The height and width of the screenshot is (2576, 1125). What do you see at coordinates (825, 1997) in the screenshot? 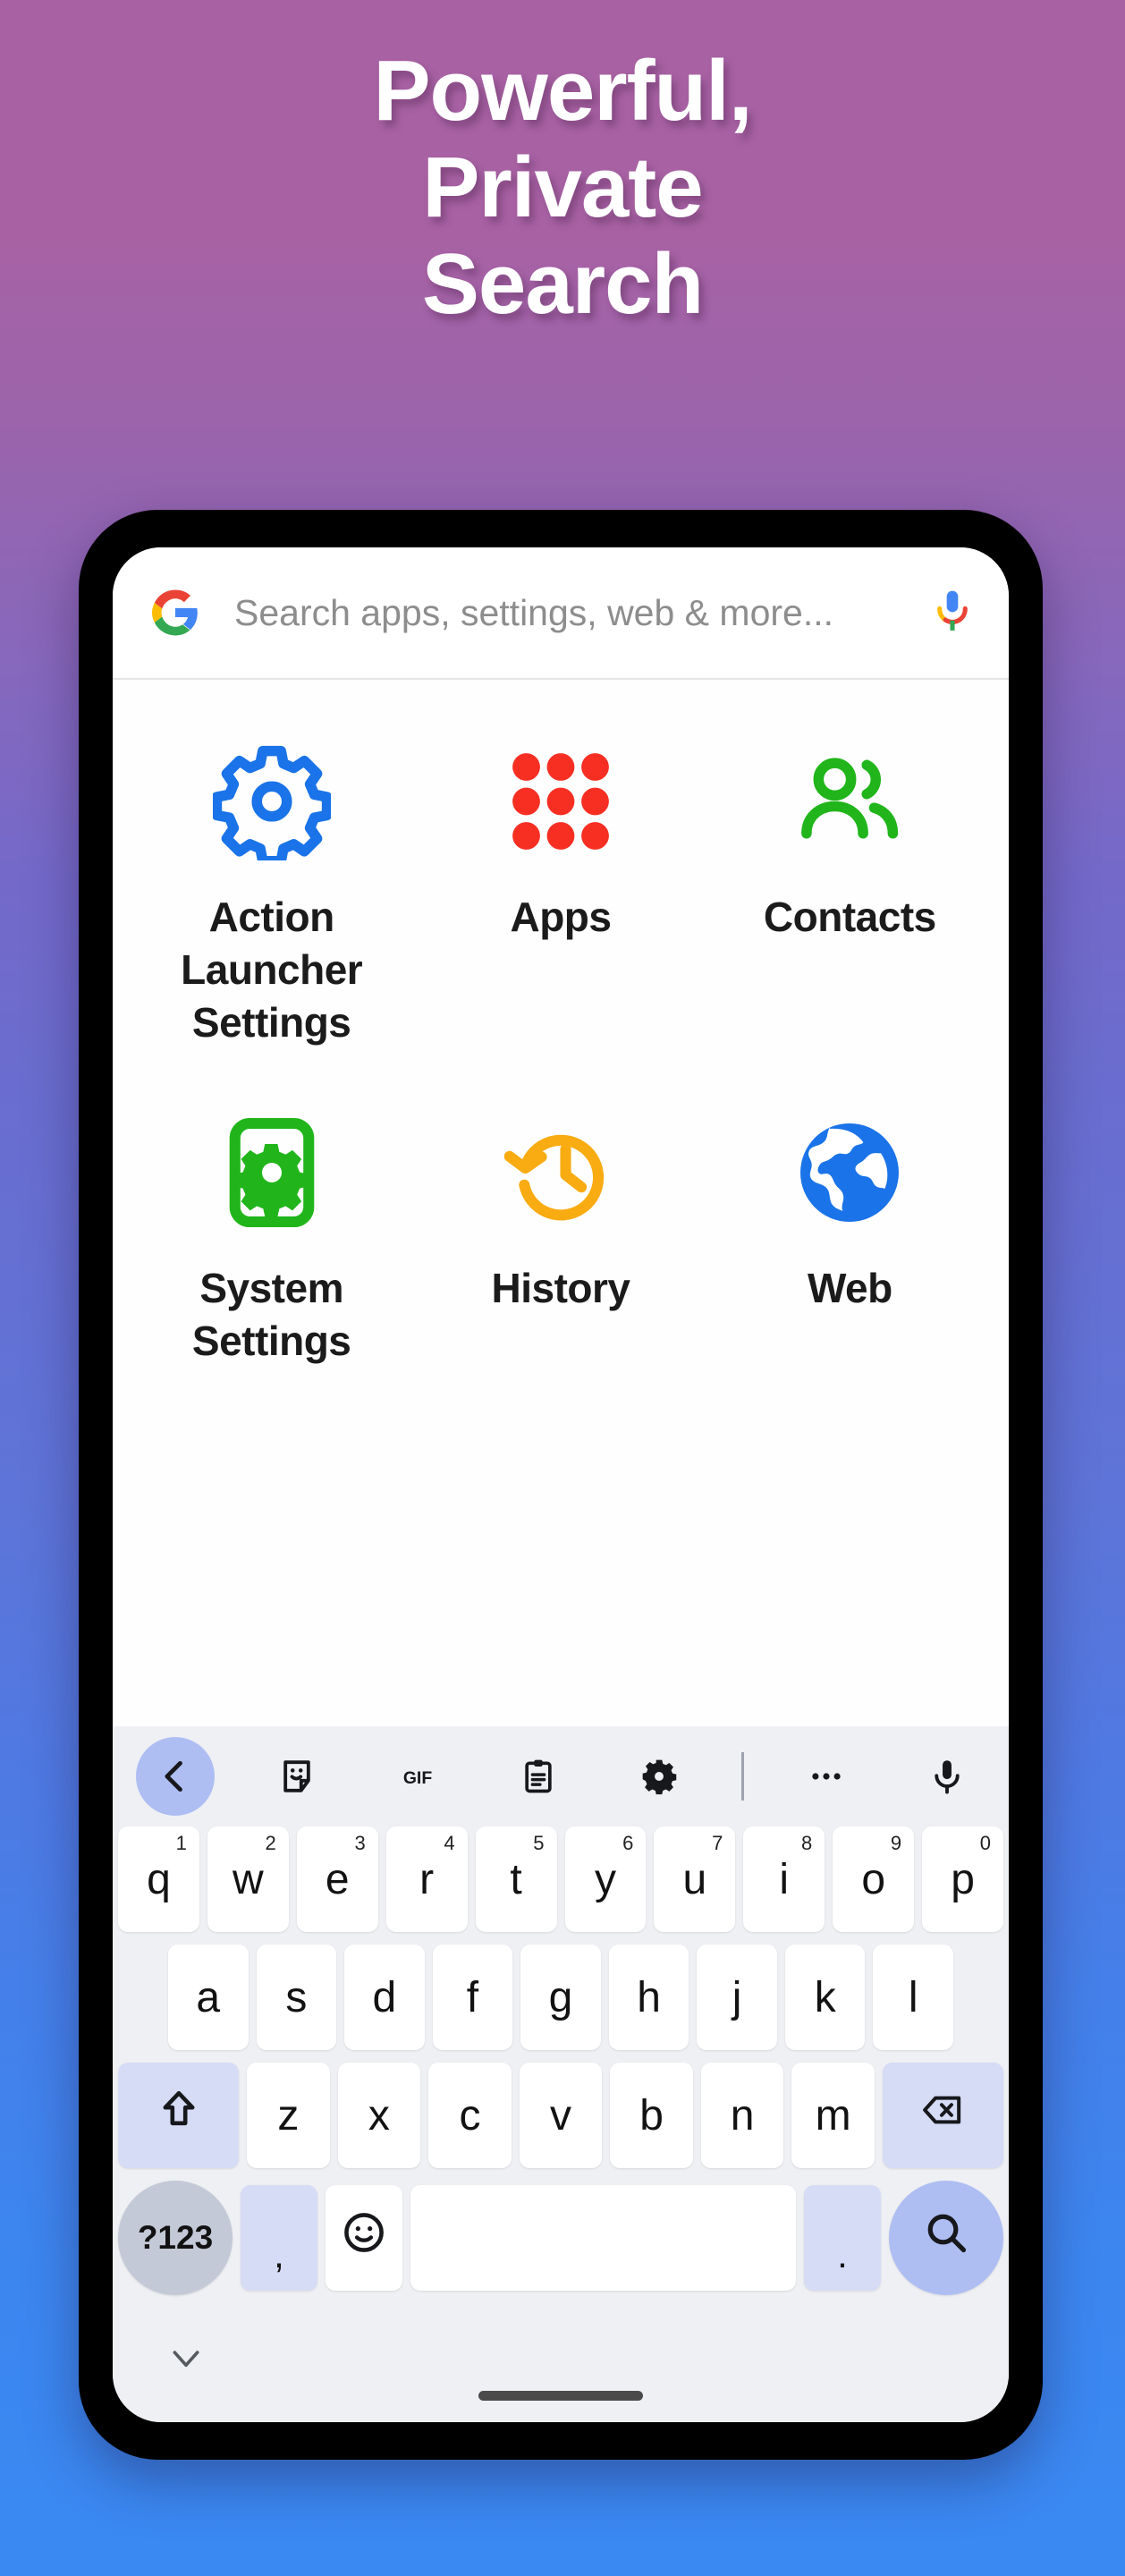
I see `key-k: k` at bounding box center [825, 1997].